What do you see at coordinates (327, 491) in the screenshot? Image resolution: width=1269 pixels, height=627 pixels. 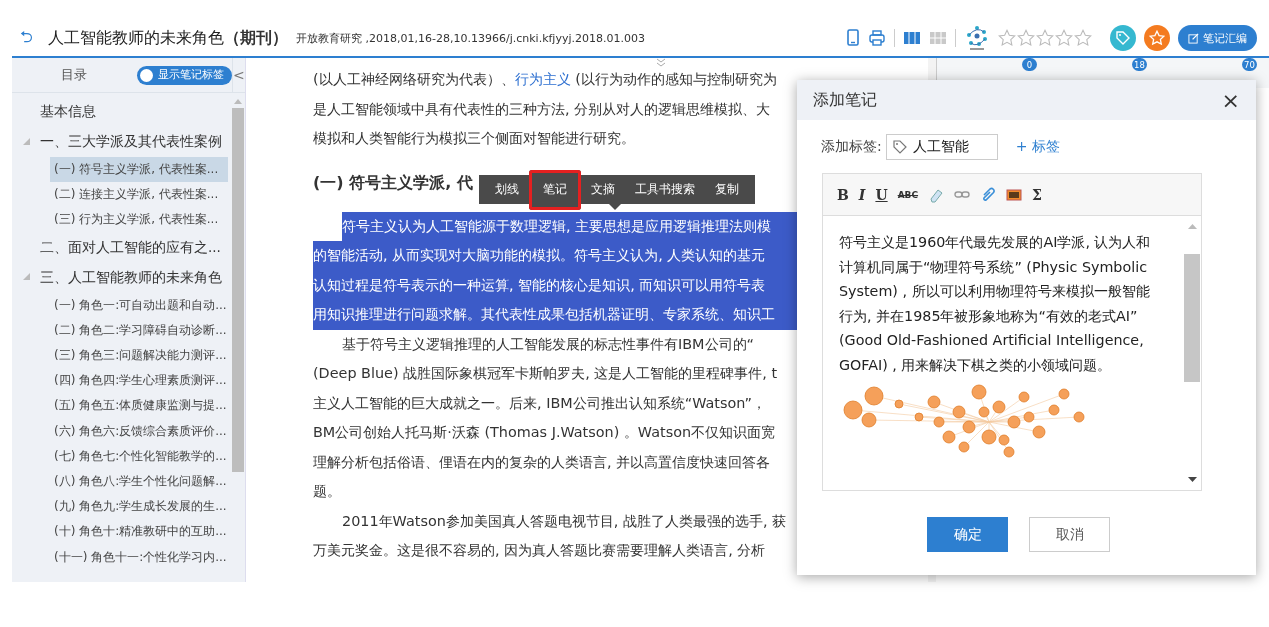 I see `body-text: 题。` at bounding box center [327, 491].